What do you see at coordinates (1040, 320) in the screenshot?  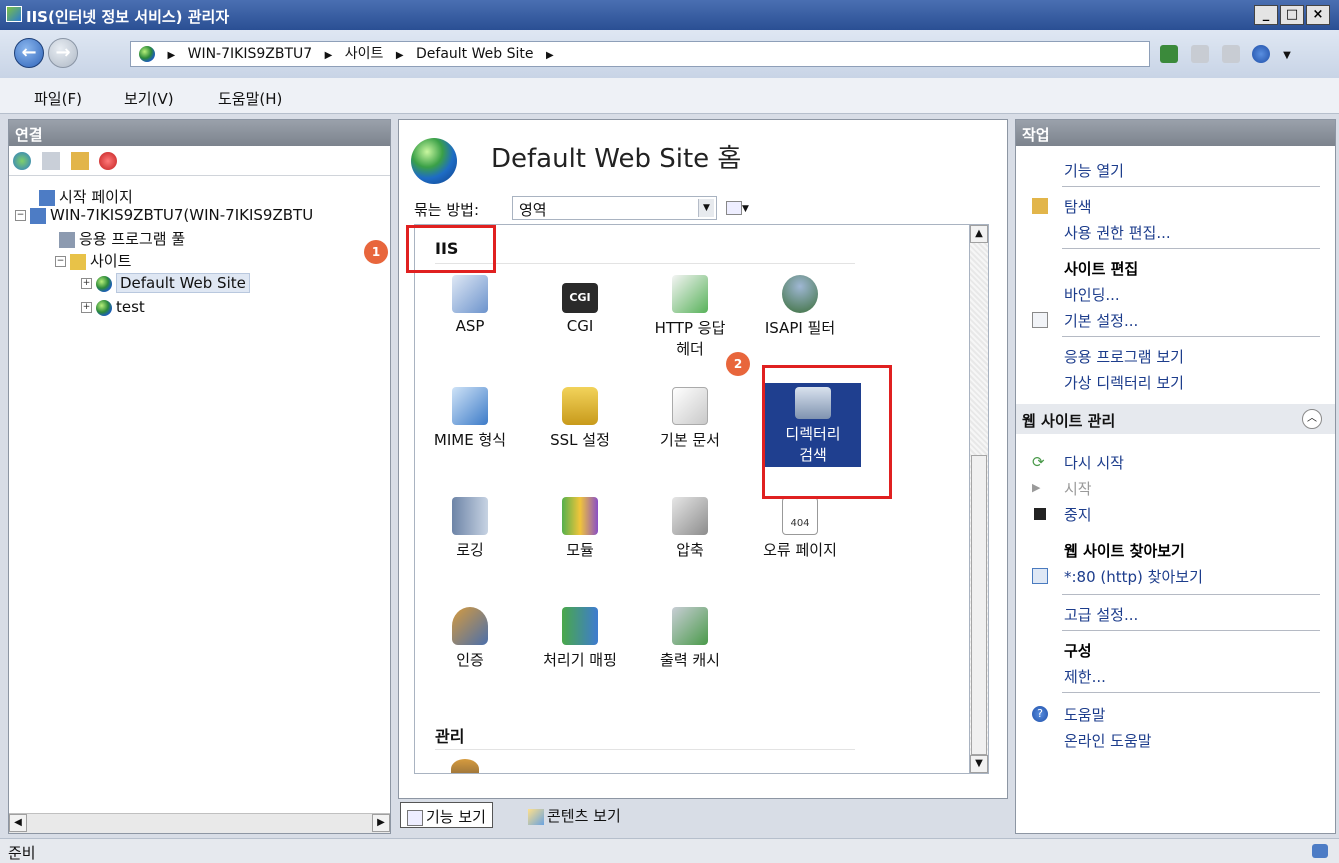 I see `basic-settings-icon` at bounding box center [1040, 320].